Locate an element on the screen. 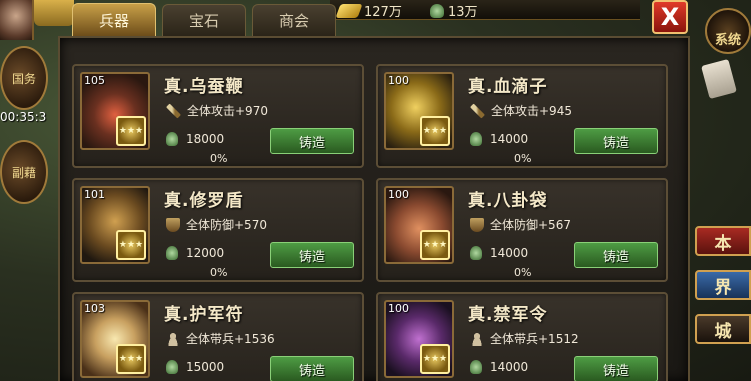 The width and height of the screenshot is (751, 381). tab-weapons-label: 兵器 is located at coordinates (113, 21).